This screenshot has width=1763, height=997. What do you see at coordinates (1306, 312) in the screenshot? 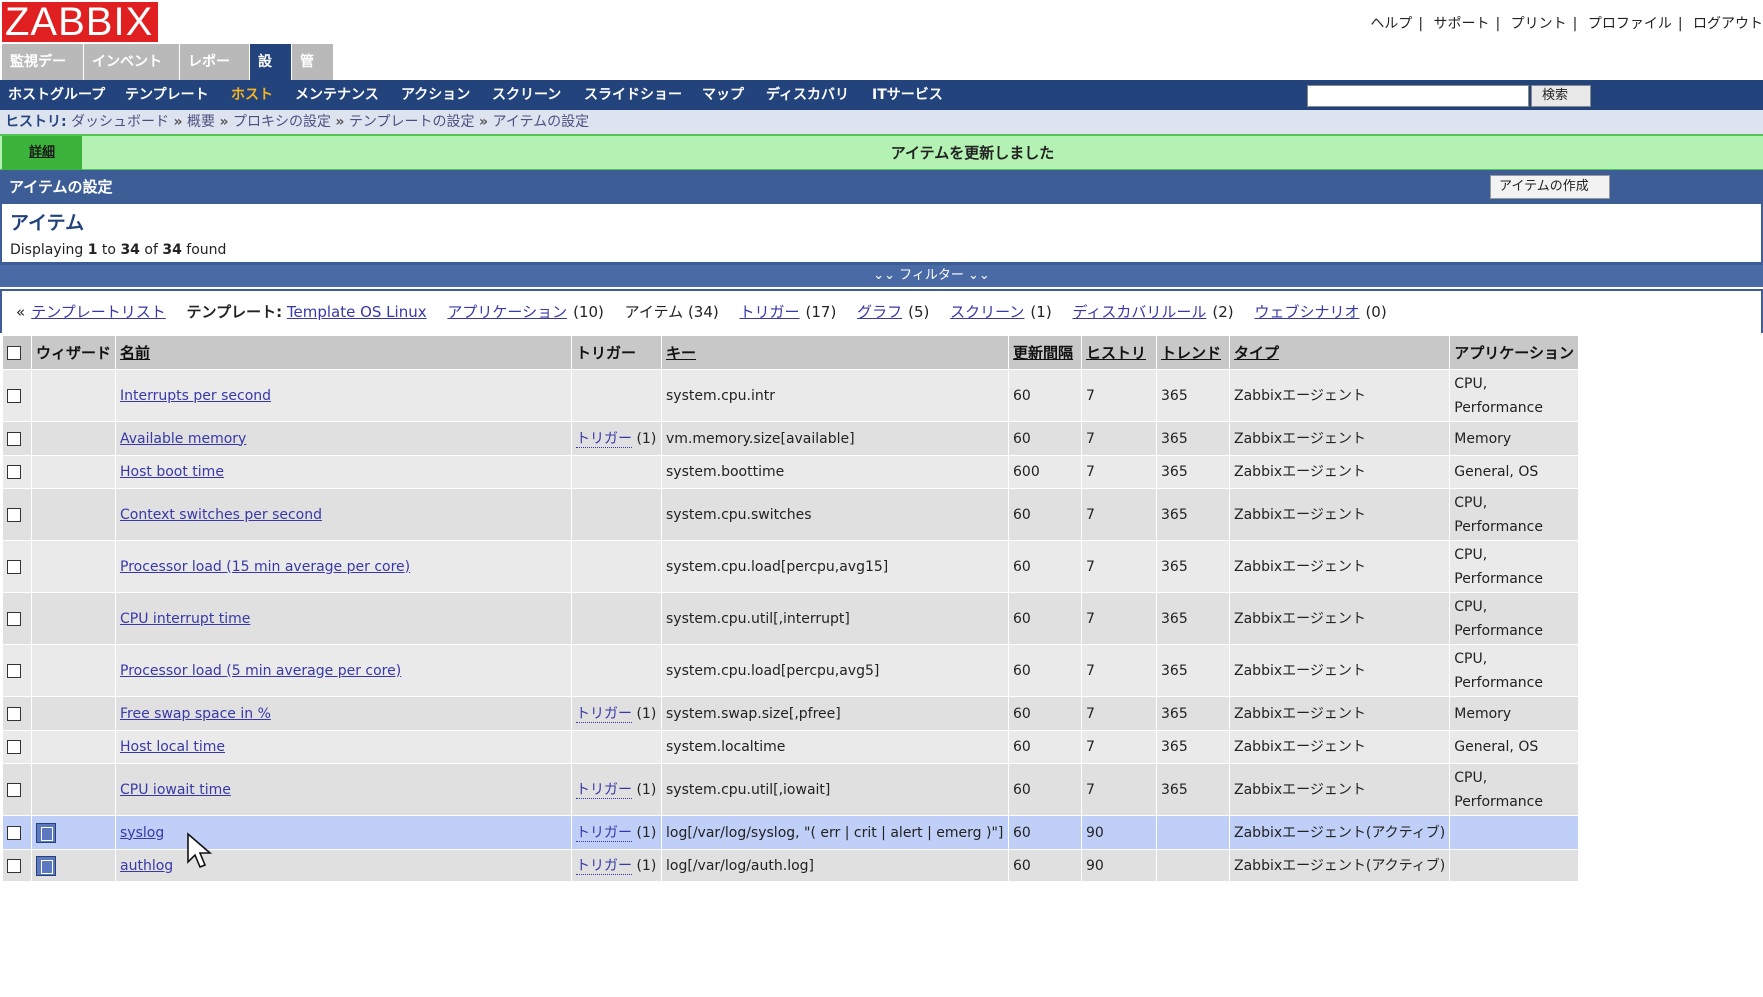
I see `web-scenarios-link: ウェブシナリオ` at bounding box center [1306, 312].